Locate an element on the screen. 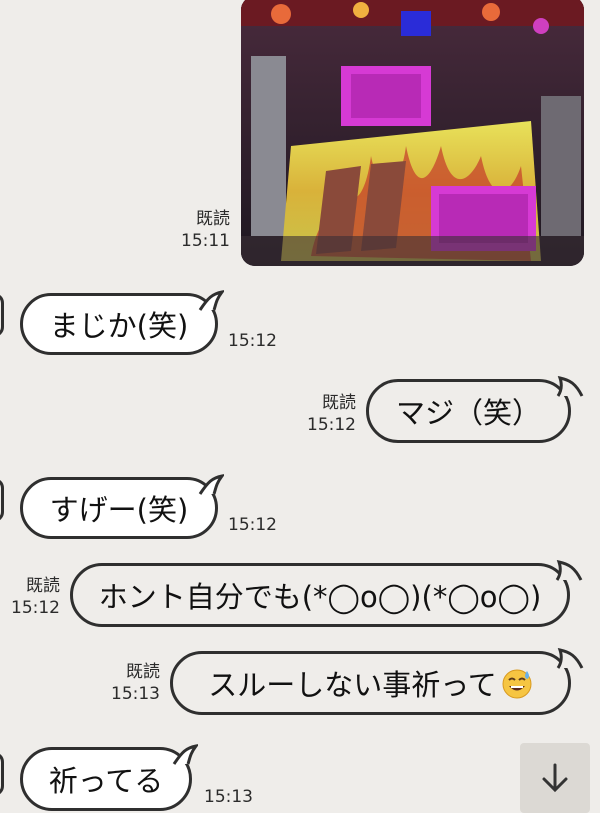  timestamp-3: 15:12 is located at coordinates (252, 525).